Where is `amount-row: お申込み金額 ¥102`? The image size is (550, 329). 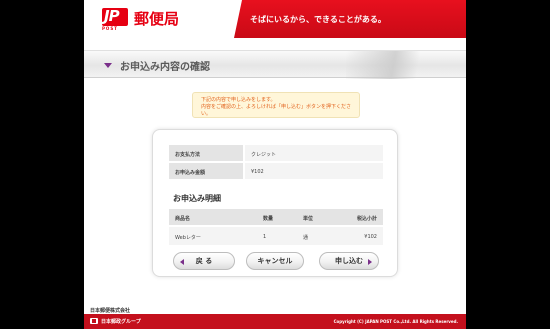 amount-row: お申込み金額 ¥102 is located at coordinates (276, 171).